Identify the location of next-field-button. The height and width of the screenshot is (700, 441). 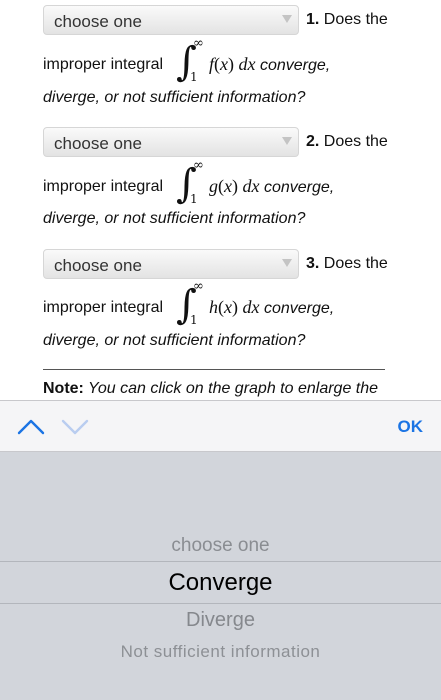
(75, 426).